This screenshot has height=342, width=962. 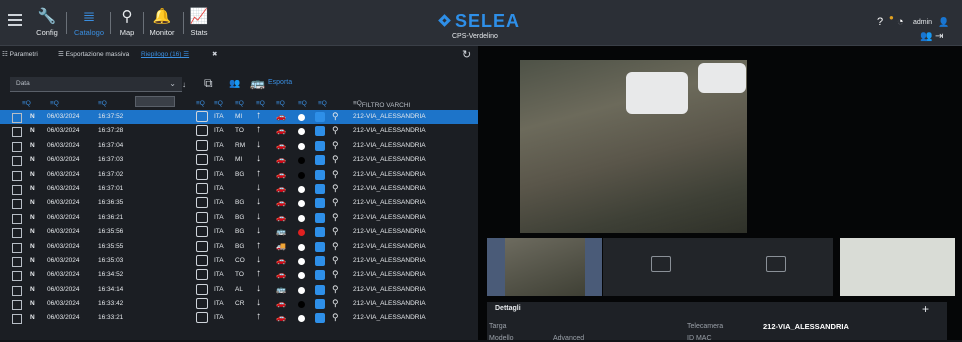 What do you see at coordinates (96, 84) in the screenshot?
I see `date-filter-select: Data ⌄` at bounding box center [96, 84].